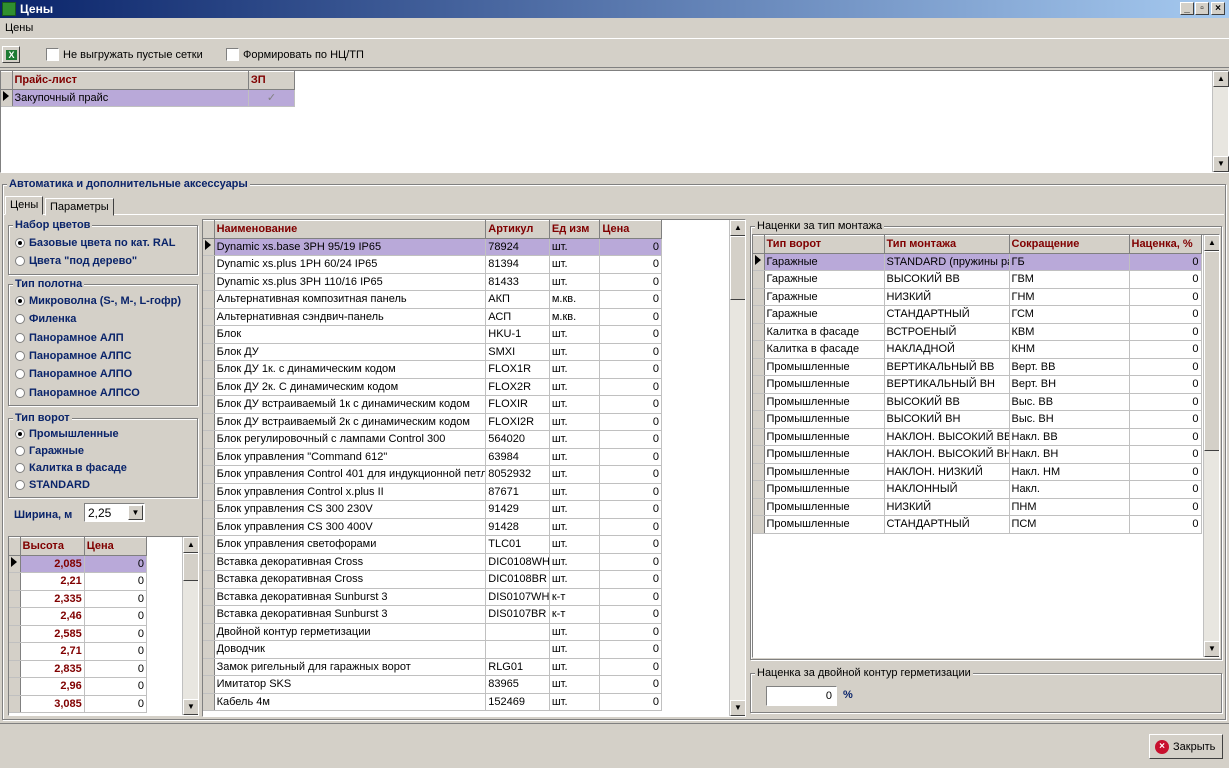  Describe the element at coordinates (947, 489) in the screenshot. I see `markup-mount-cell: НАКЛОННЫЙ` at that location.